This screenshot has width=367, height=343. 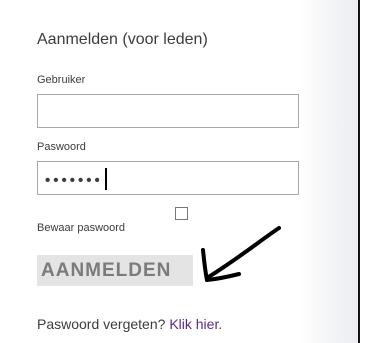 I want to click on login-submit-button: AANMELDEN, so click(x=115, y=270).